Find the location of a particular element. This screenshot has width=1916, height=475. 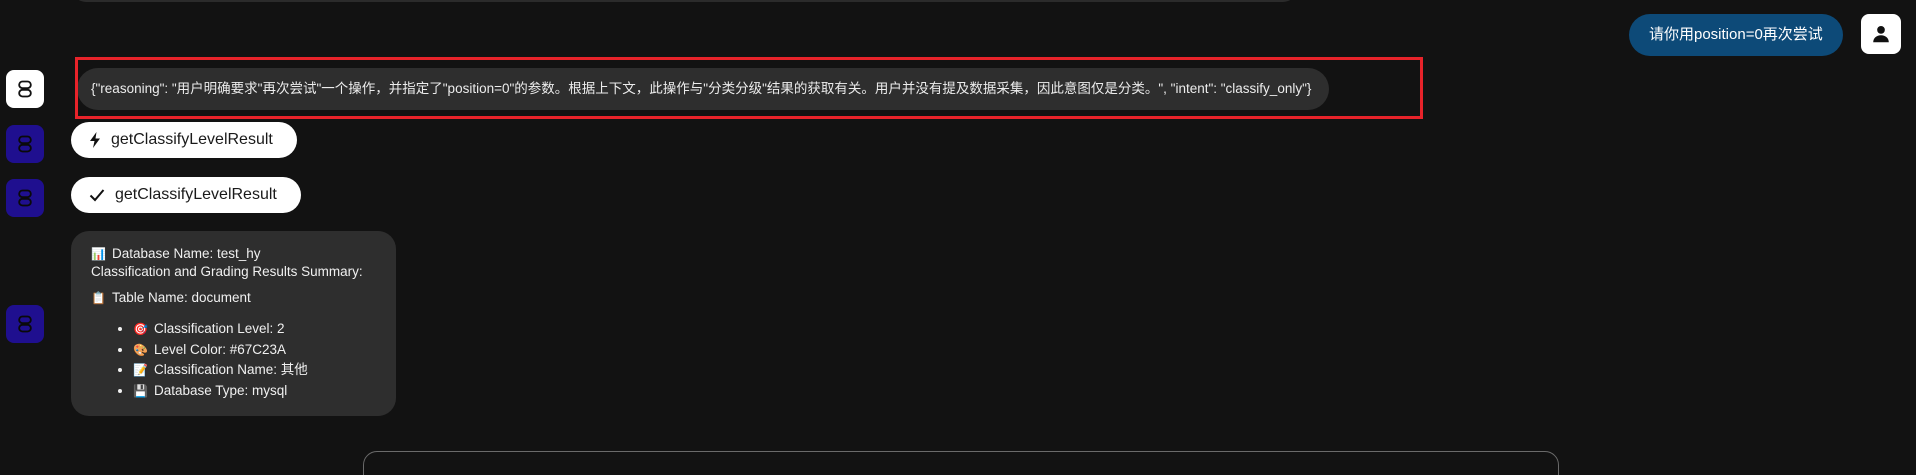

palette-icon: 🎨 is located at coordinates (140, 349).